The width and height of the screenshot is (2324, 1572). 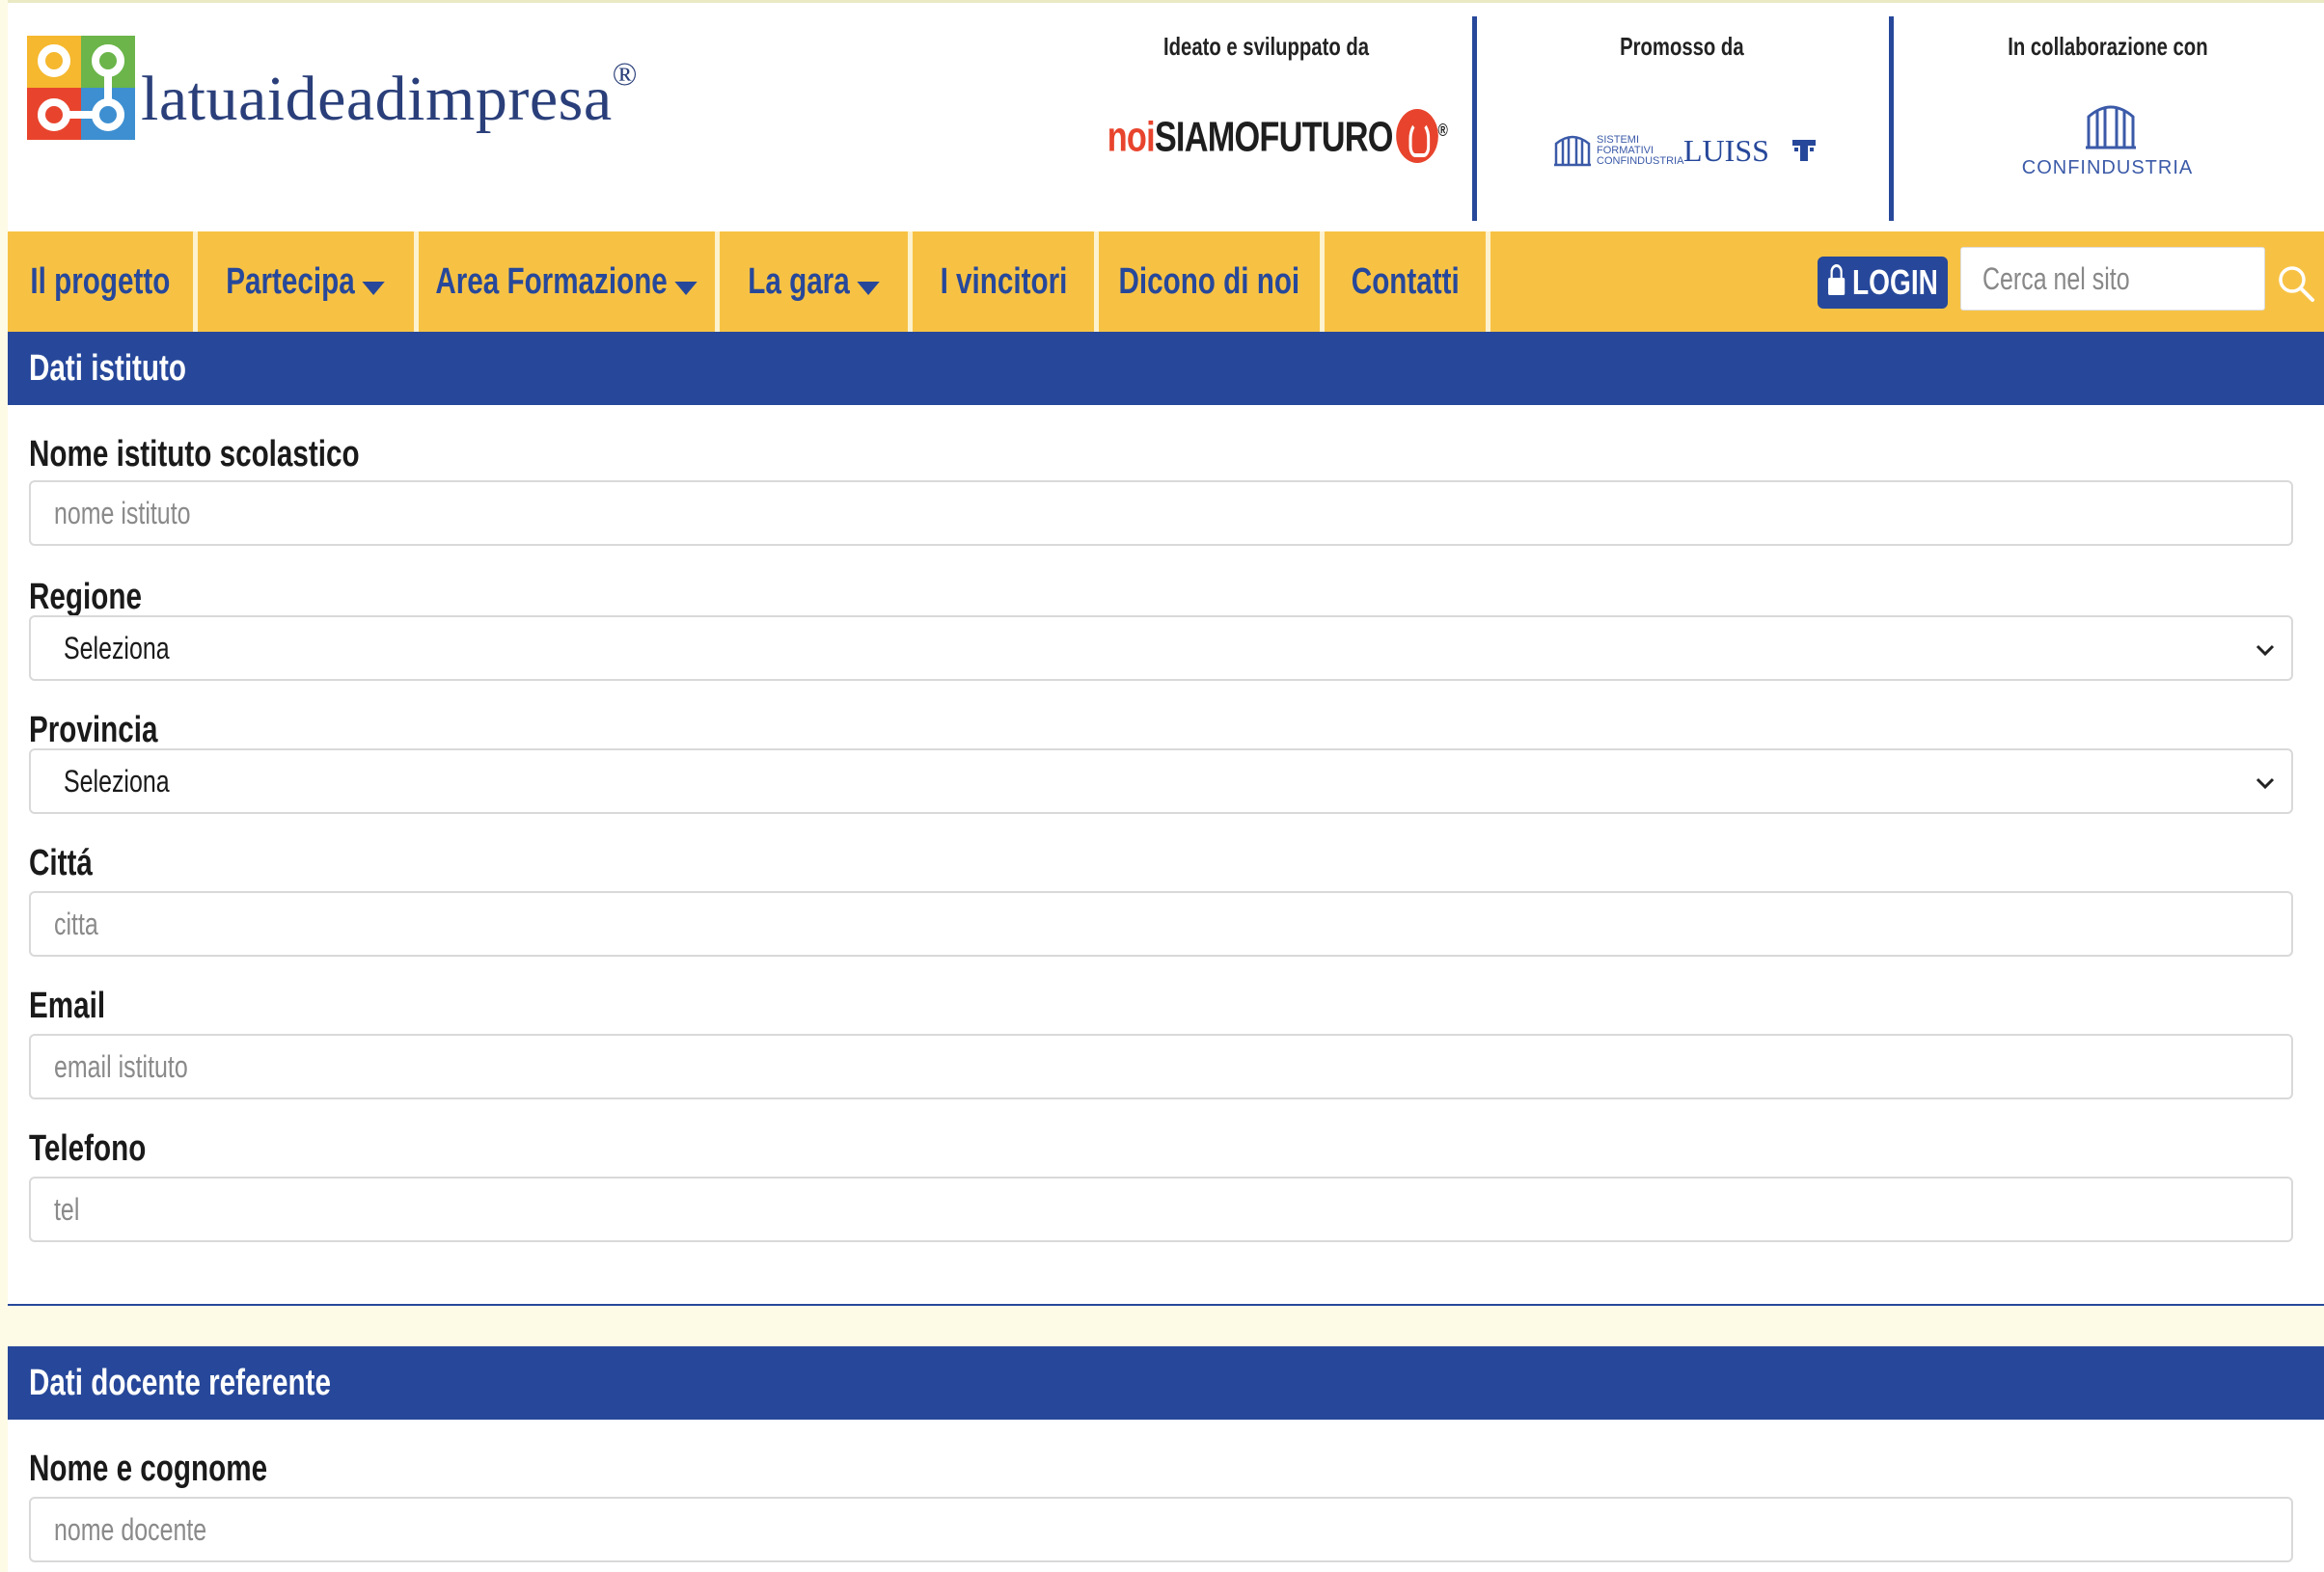 What do you see at coordinates (1131, 137) in the screenshot?
I see `noisiamofuturo-noi: noi` at bounding box center [1131, 137].